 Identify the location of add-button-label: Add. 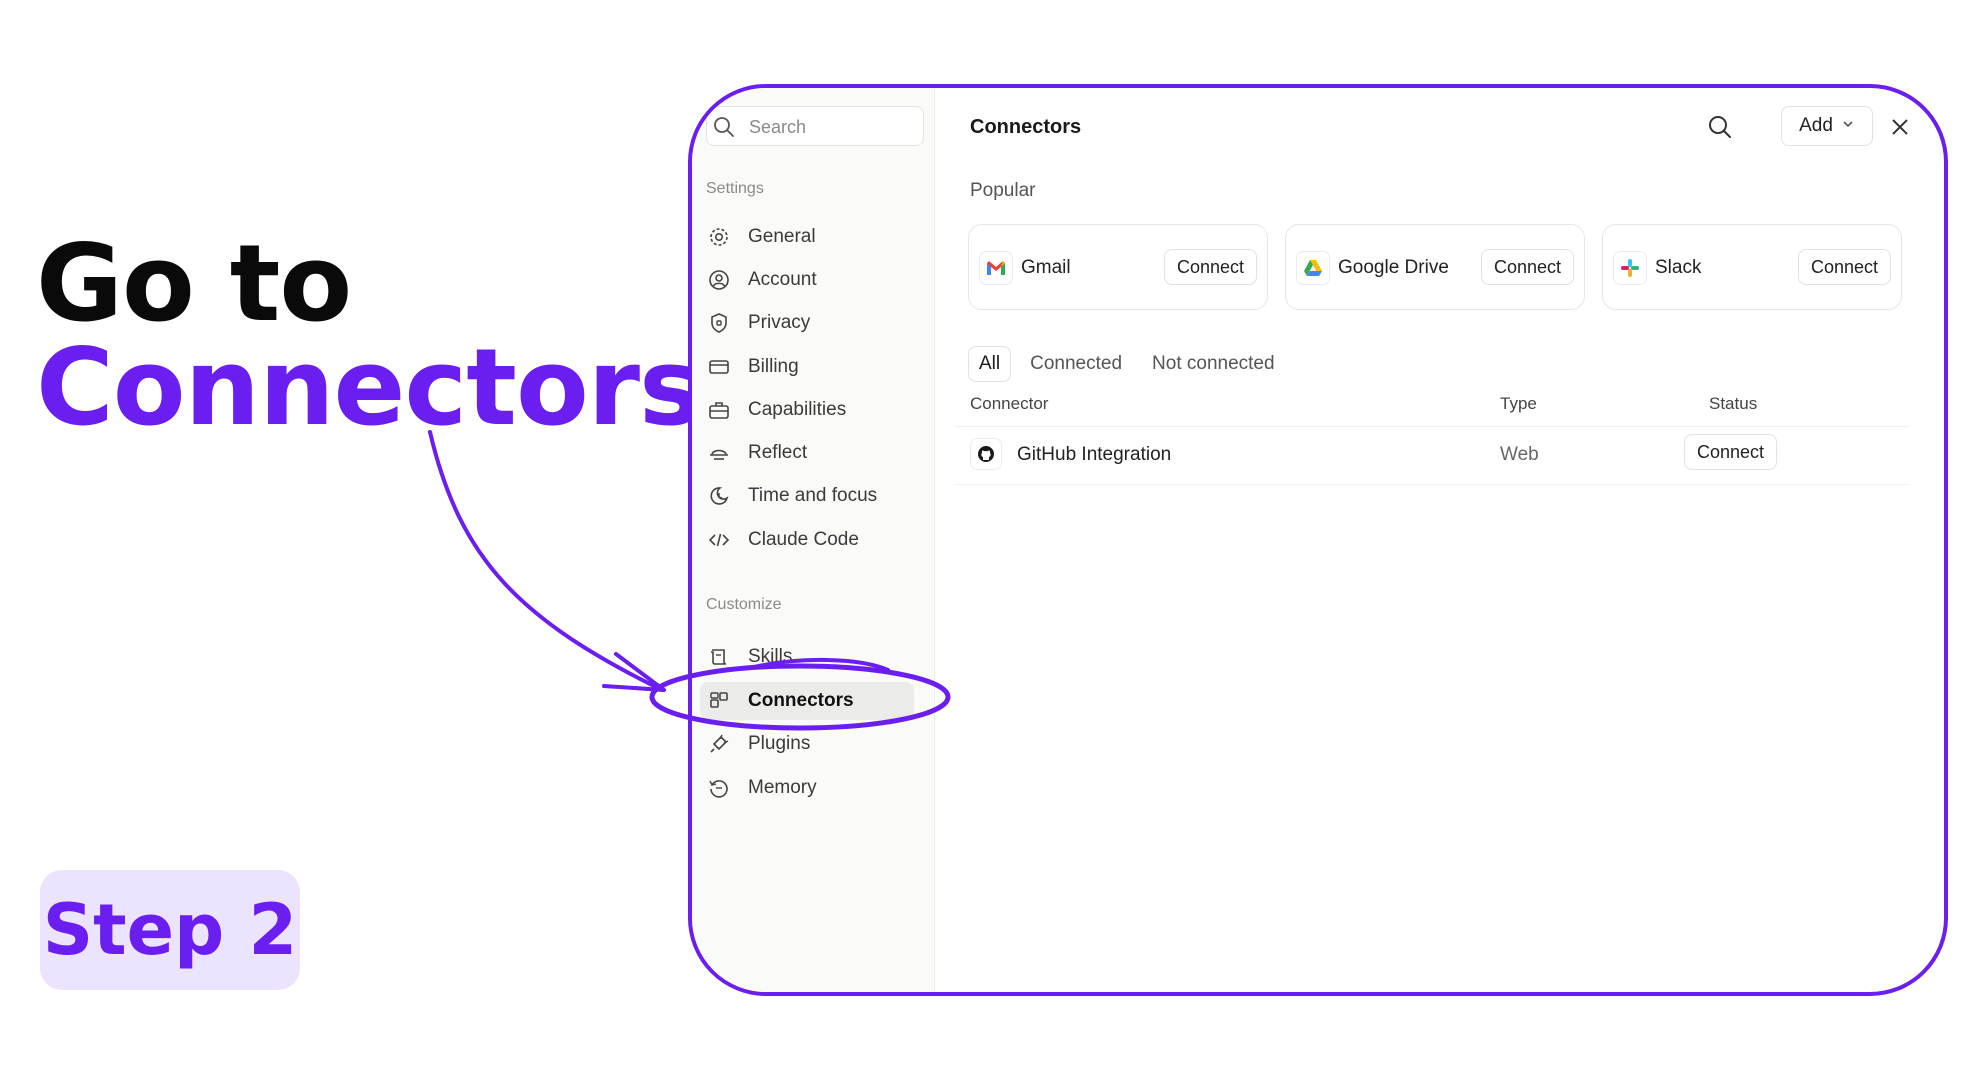
(1816, 125).